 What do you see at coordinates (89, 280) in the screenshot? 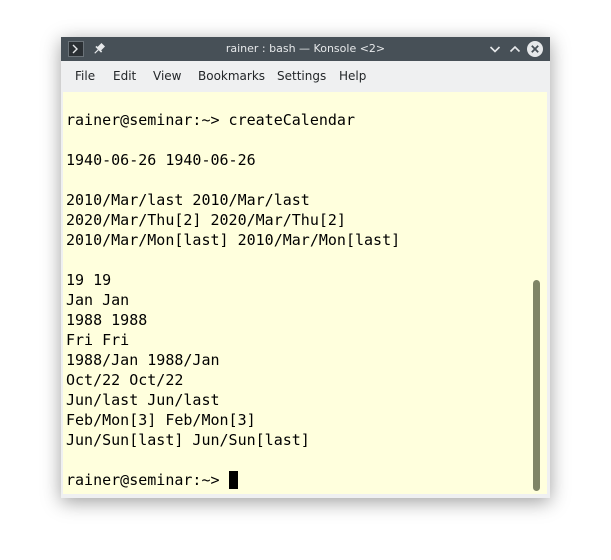
I see `terminal-line: 19 19` at bounding box center [89, 280].